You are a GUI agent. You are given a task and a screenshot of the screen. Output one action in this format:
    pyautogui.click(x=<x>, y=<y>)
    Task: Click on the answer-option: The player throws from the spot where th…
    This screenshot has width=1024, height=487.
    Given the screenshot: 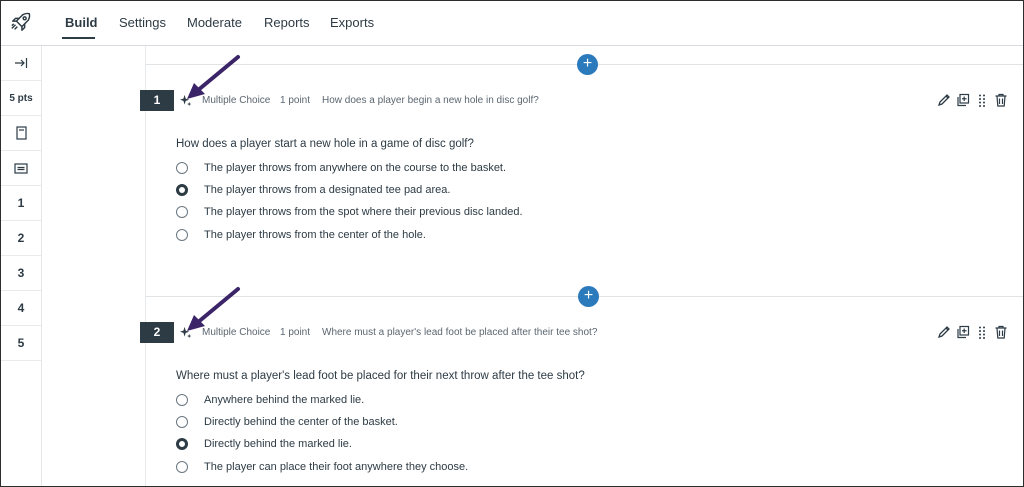 What is the action you would take?
    pyautogui.click(x=349, y=212)
    